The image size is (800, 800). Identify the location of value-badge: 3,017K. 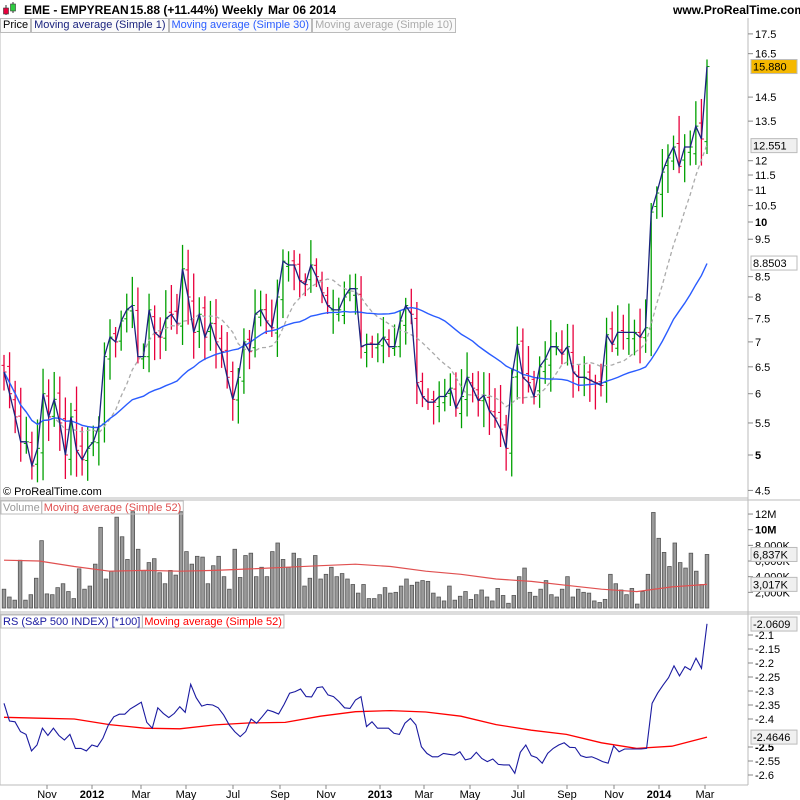
(774, 584).